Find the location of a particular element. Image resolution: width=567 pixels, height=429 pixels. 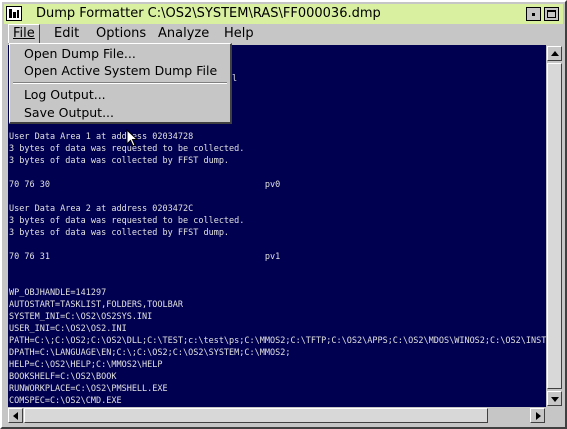

partial-line: l is located at coordinates (235, 79).